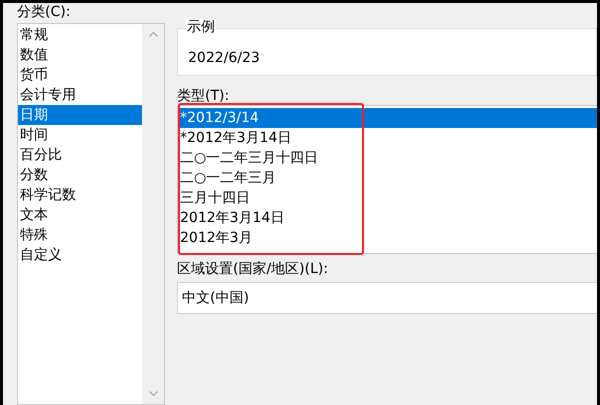 The width and height of the screenshot is (600, 405). I want to click on type-label: 类型(T):, so click(203, 96).